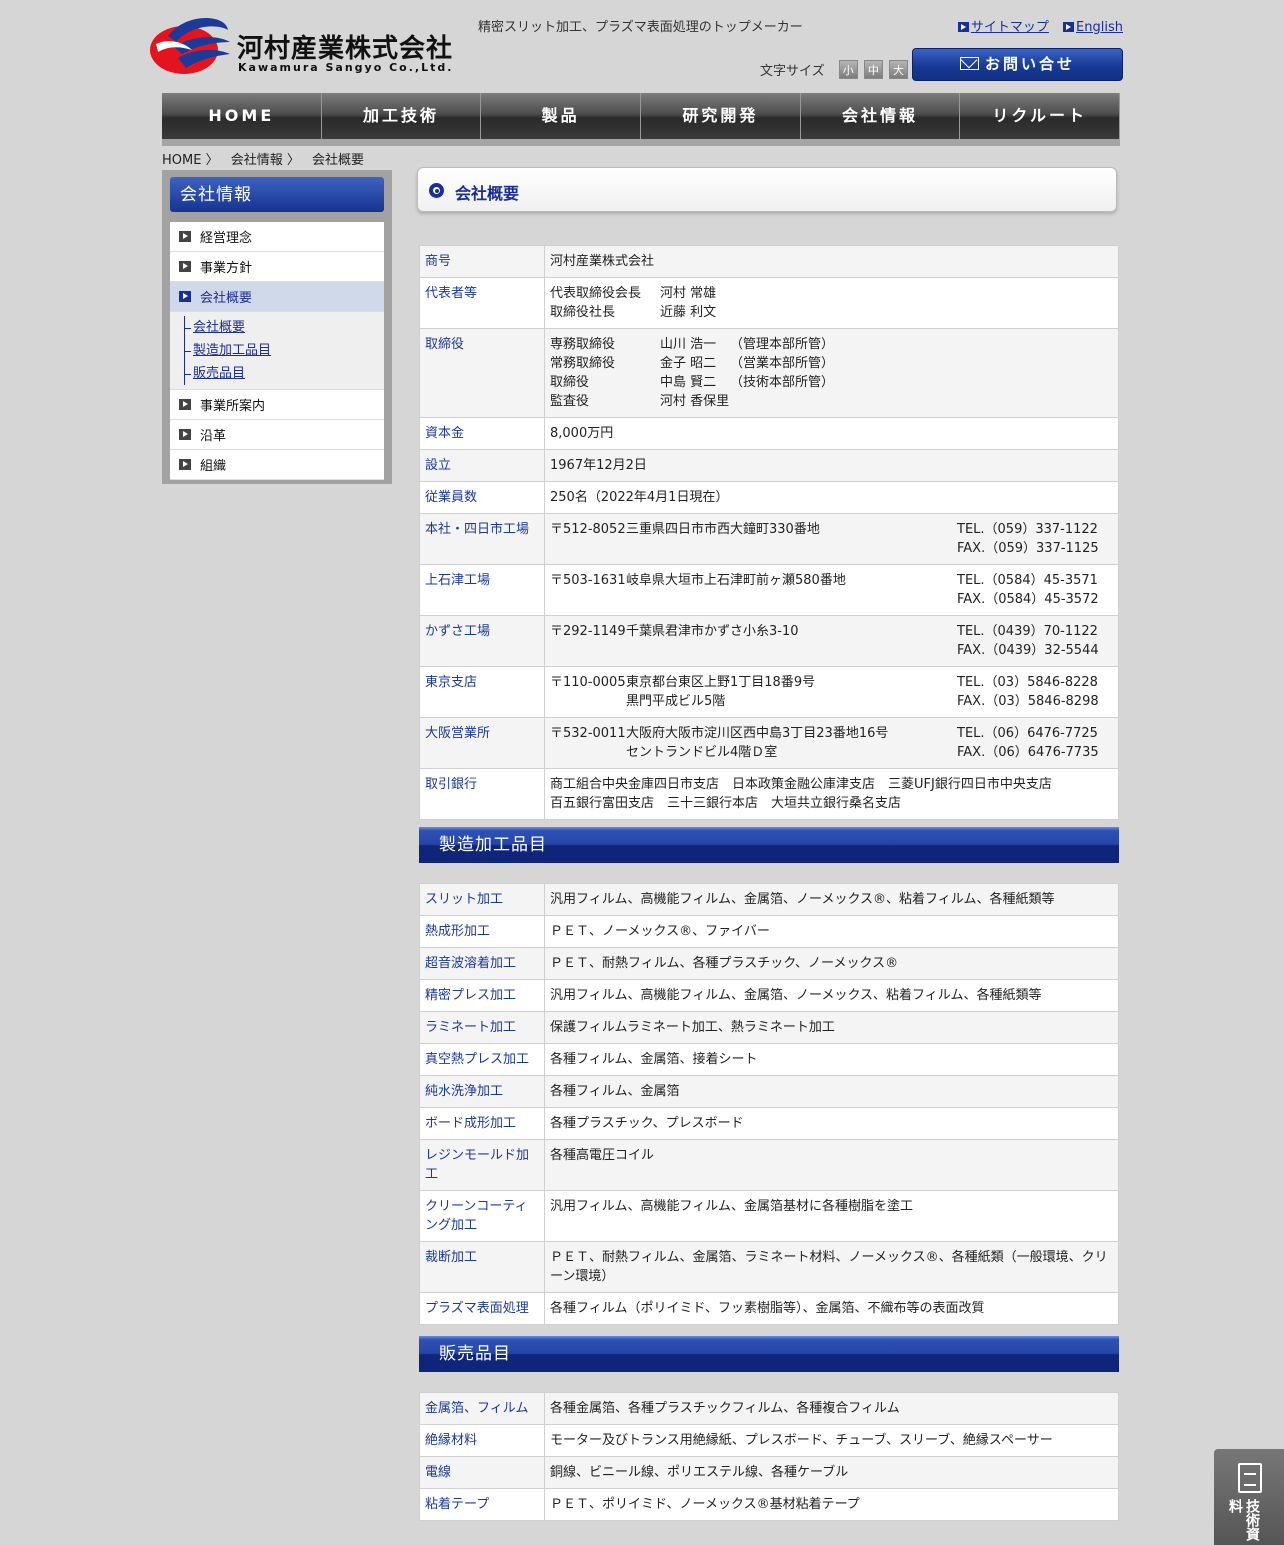  What do you see at coordinates (284, 327) in the screenshot?
I see `sidebar-subitem-overview: 会社概要` at bounding box center [284, 327].